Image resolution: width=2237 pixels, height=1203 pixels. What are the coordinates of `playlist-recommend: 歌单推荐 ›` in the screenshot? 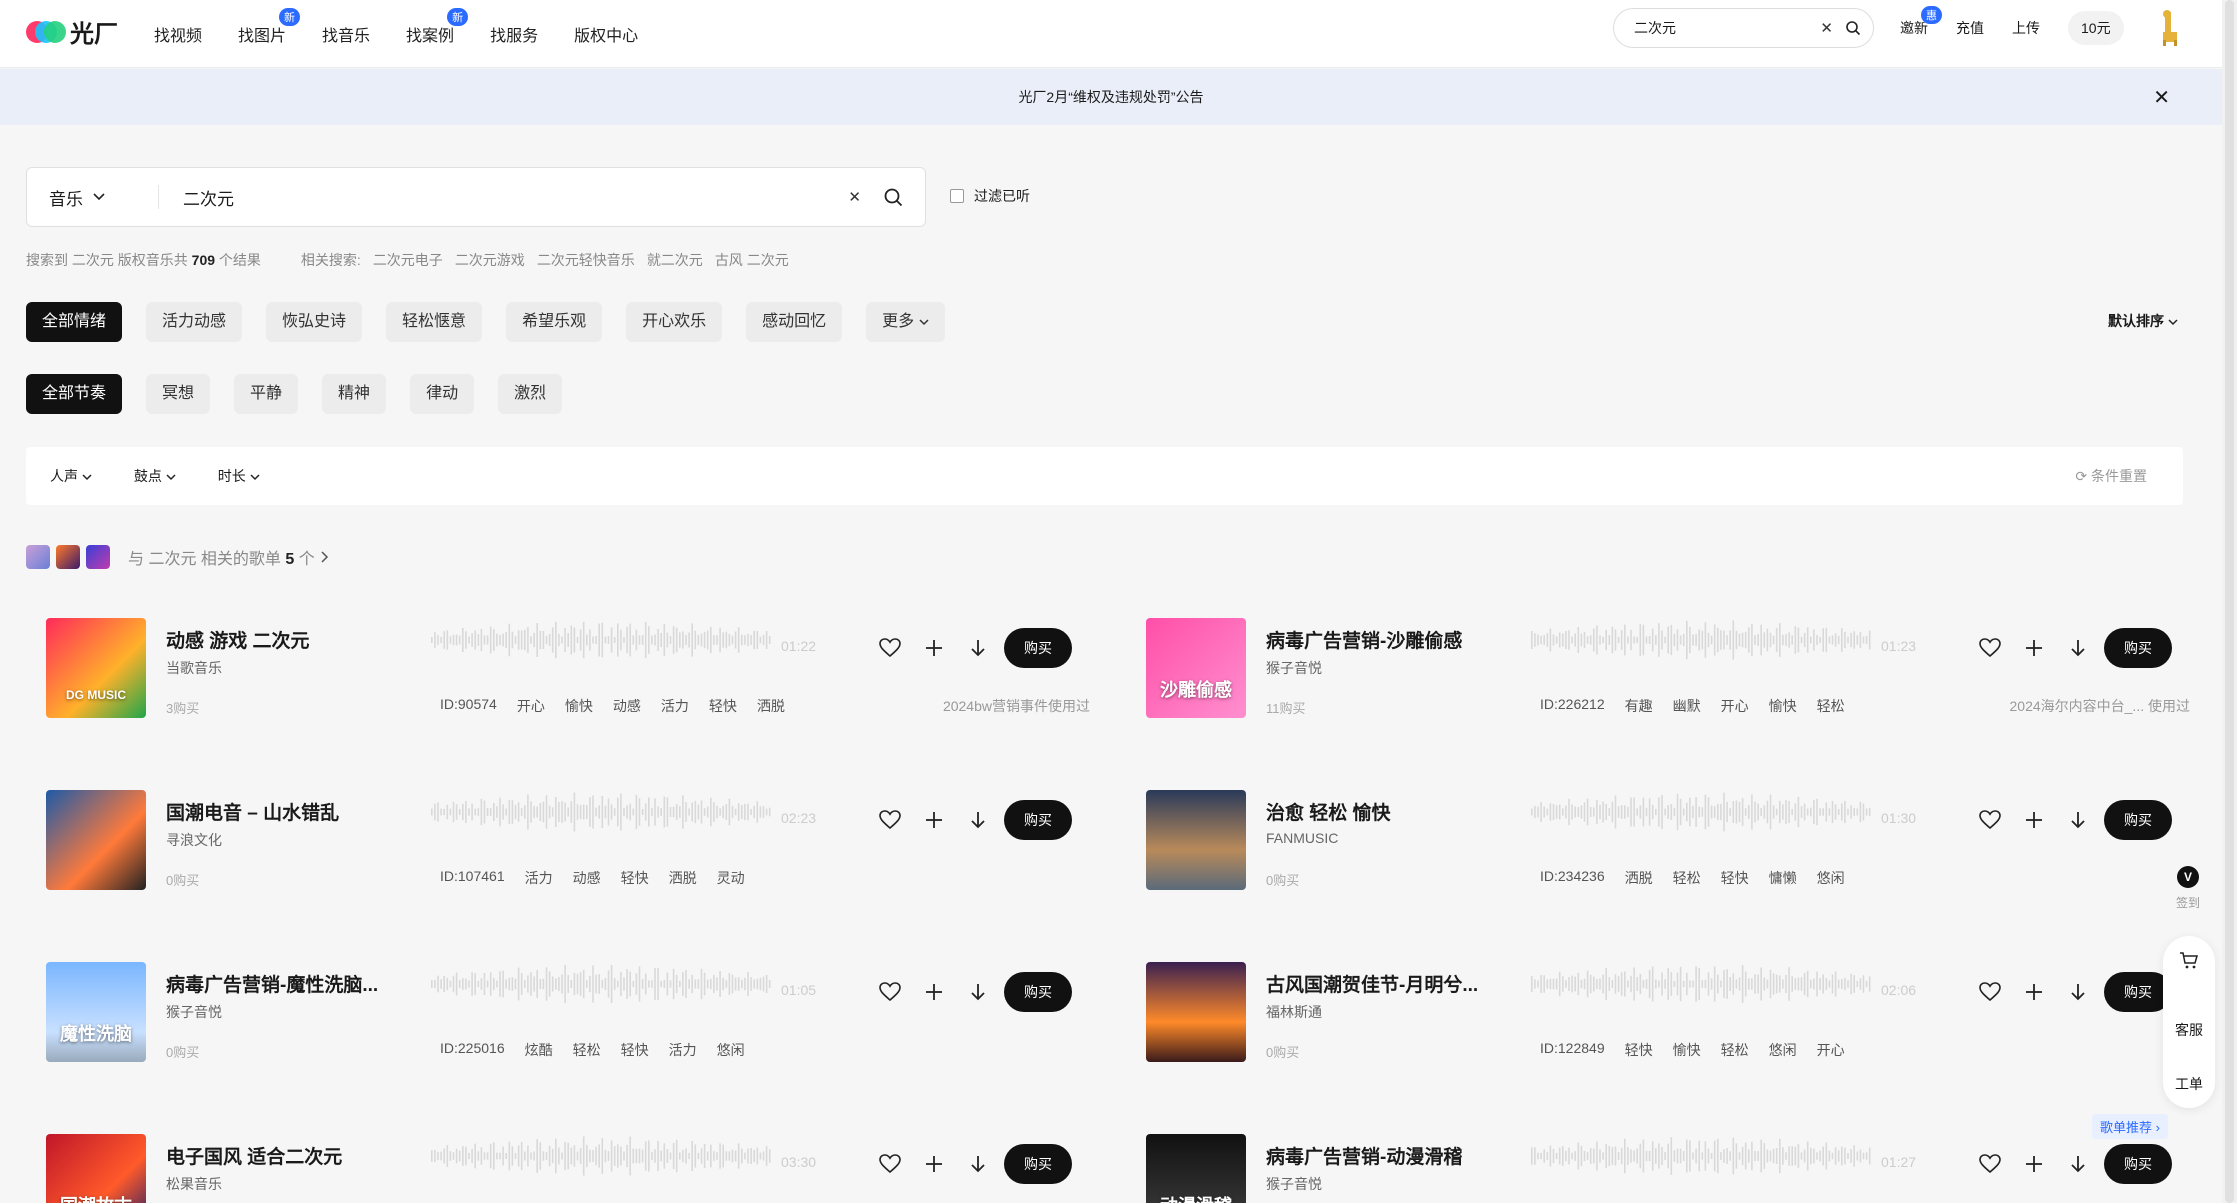 It's located at (2130, 1126).